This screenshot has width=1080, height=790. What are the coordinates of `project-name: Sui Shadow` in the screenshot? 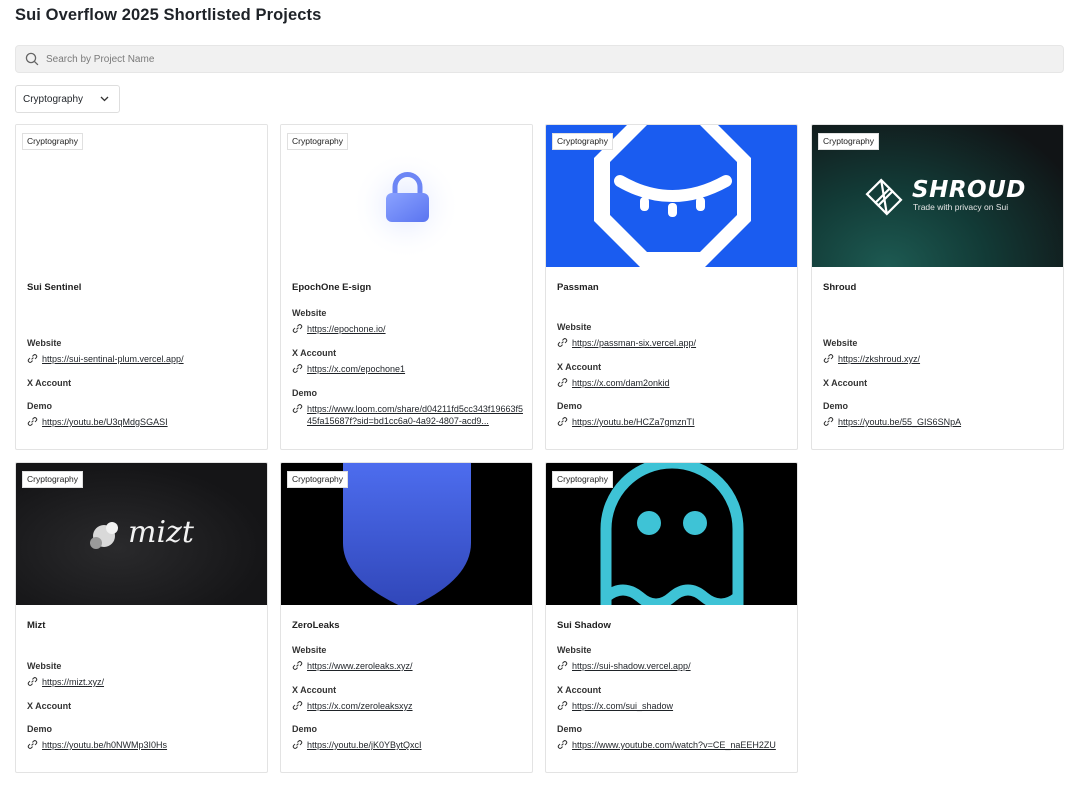 It's located at (584, 625).